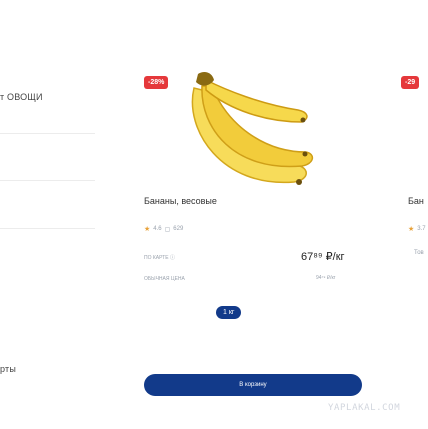  I want to click on card-price: 67⁸⁹ ₽/кг, so click(323, 257).